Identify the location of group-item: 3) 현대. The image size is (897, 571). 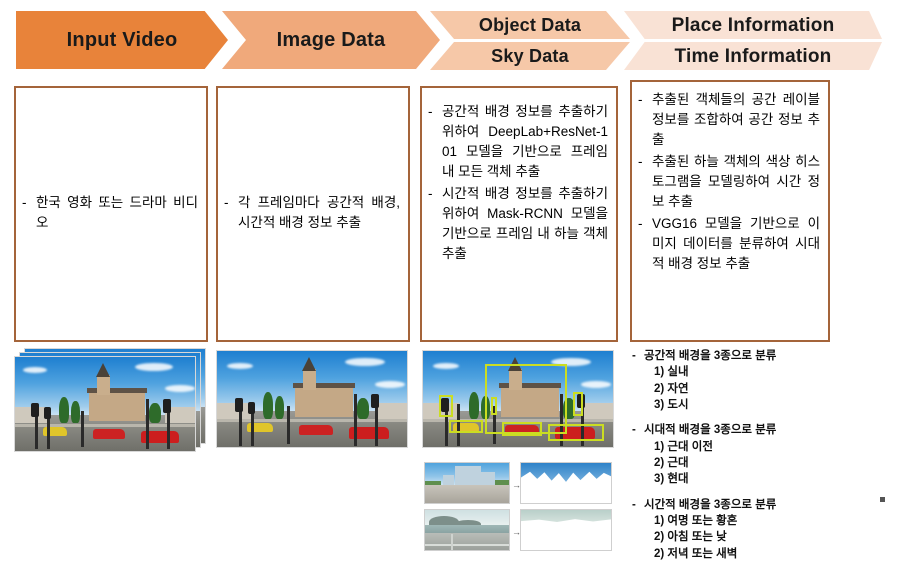
(671, 479).